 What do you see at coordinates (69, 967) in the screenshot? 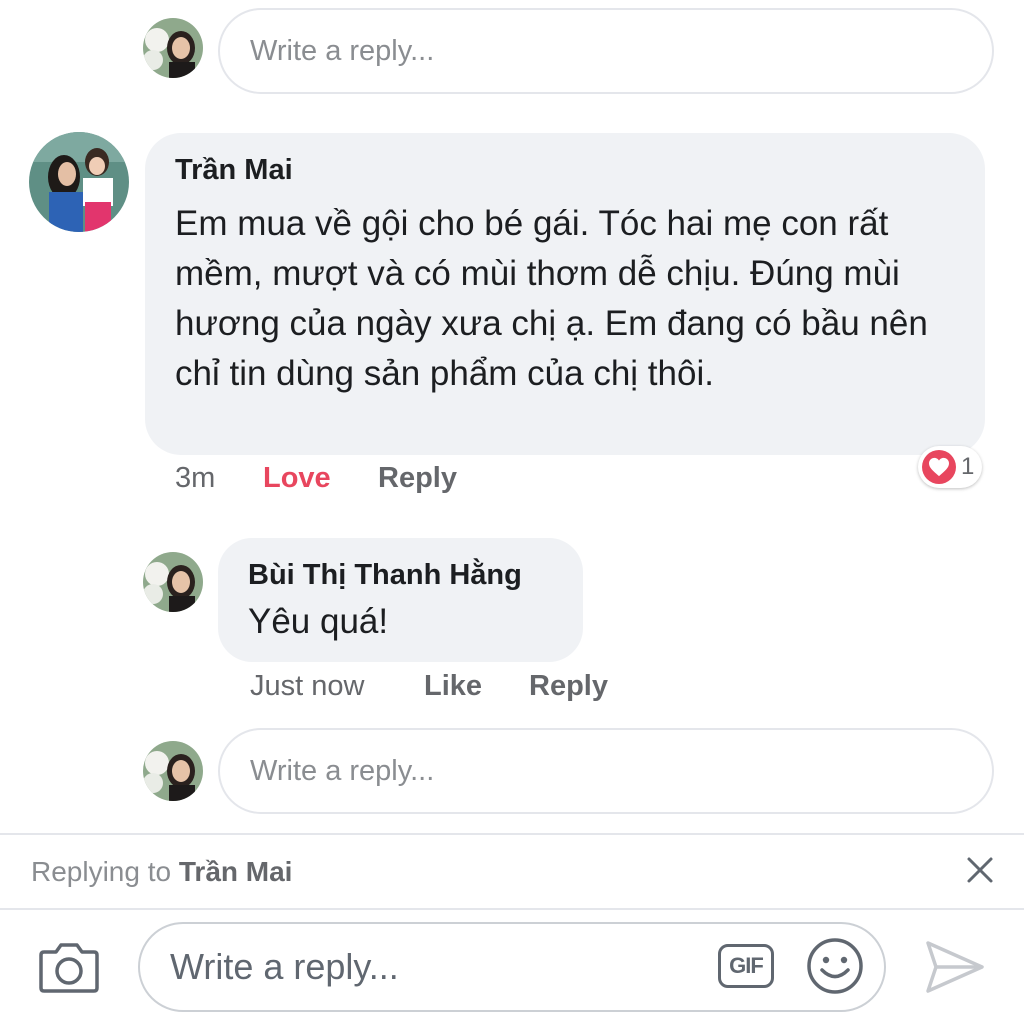
I see `camera-icon` at bounding box center [69, 967].